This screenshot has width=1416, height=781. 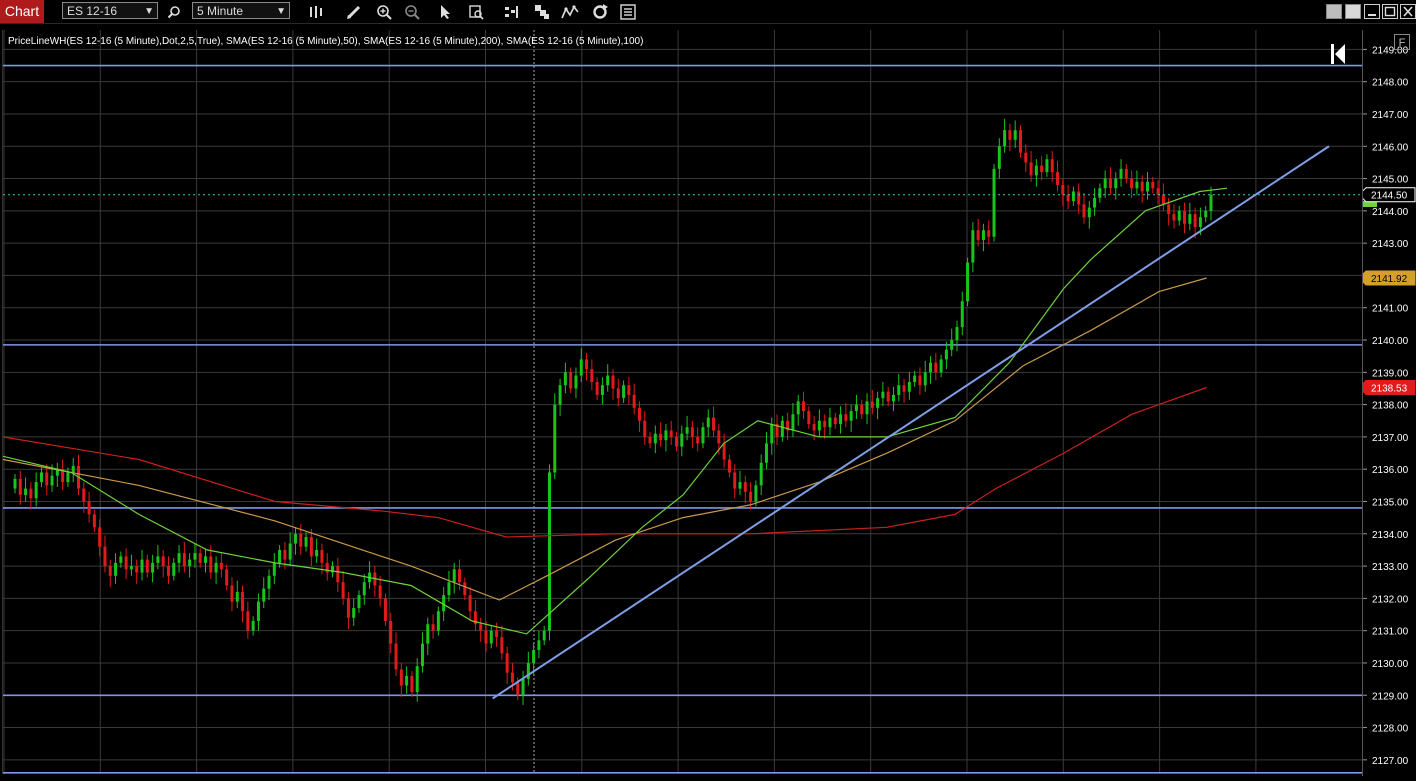 What do you see at coordinates (316, 11) in the screenshot?
I see `bar-style-icon` at bounding box center [316, 11].